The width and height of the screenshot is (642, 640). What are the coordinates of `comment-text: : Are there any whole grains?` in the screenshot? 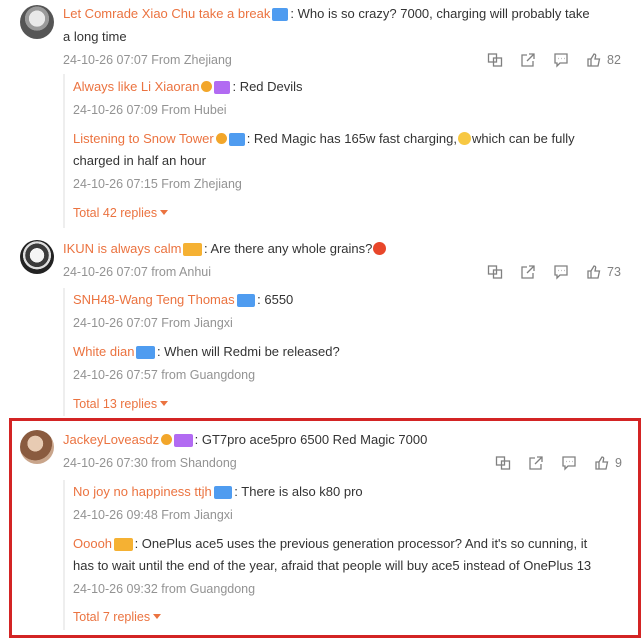 It's located at (288, 248).